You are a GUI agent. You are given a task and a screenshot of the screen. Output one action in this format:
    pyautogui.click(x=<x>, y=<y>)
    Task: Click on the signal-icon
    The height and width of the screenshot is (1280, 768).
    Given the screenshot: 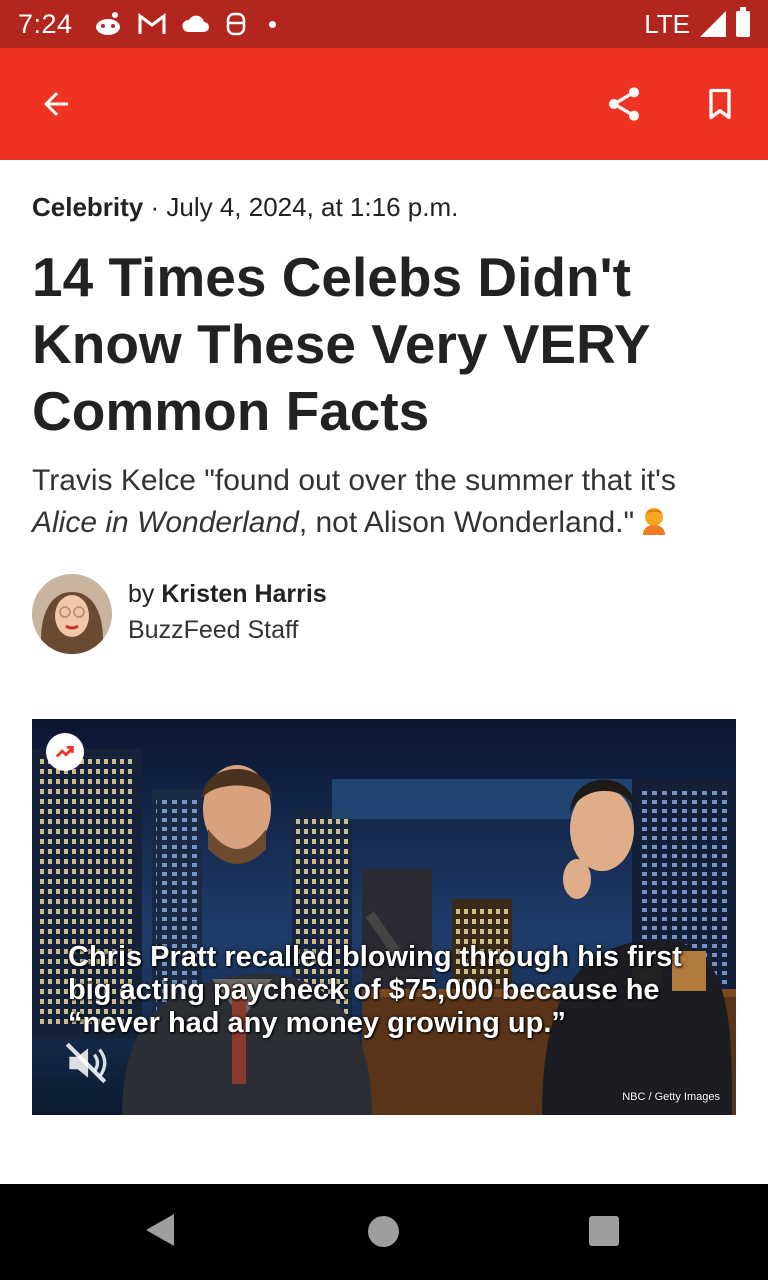 What is the action you would take?
    pyautogui.click(x=713, y=24)
    